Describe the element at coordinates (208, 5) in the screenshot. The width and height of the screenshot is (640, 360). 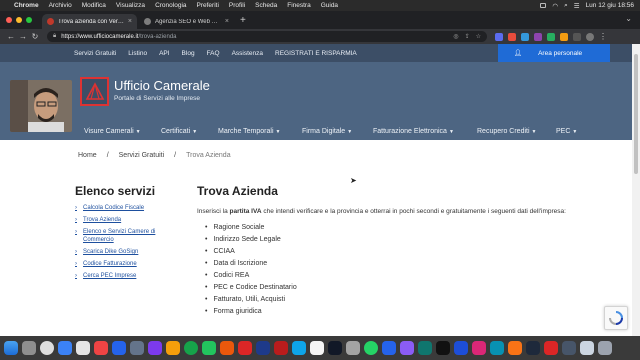
I see `menu-preferiti: Preferiti` at that location.